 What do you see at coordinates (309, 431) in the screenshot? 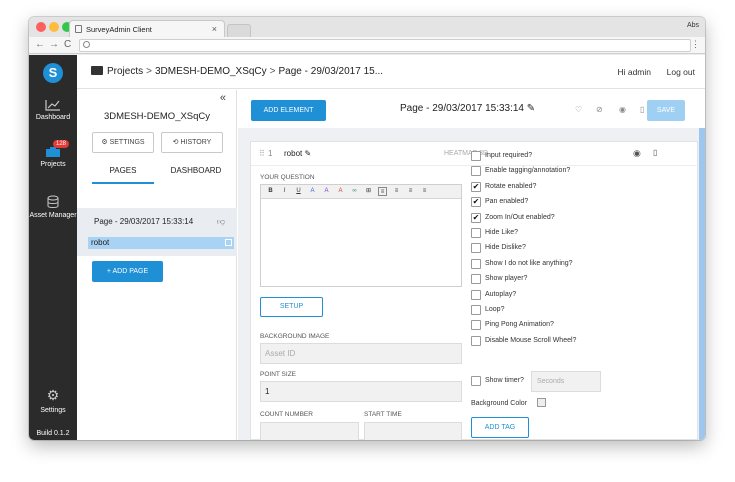
I see `count-number-input` at bounding box center [309, 431].